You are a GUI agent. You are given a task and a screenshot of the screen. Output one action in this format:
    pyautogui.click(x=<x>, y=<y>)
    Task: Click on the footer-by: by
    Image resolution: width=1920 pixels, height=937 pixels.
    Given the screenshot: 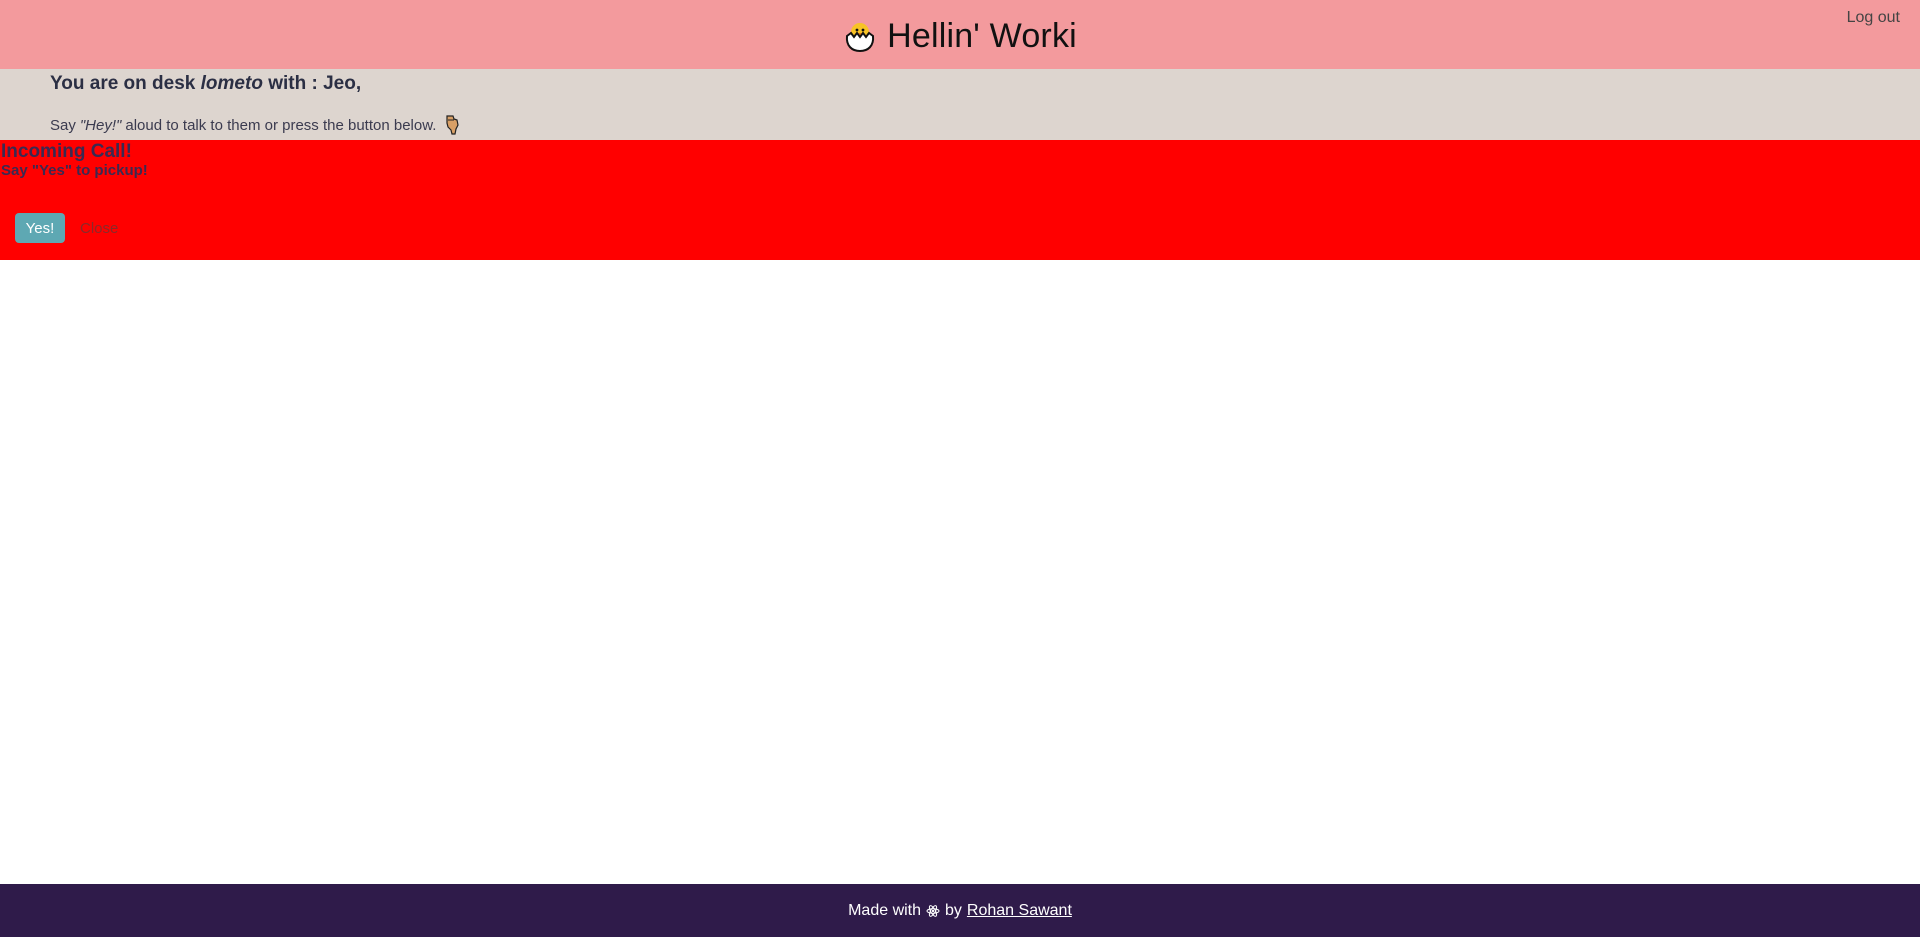 What is the action you would take?
    pyautogui.click(x=953, y=910)
    